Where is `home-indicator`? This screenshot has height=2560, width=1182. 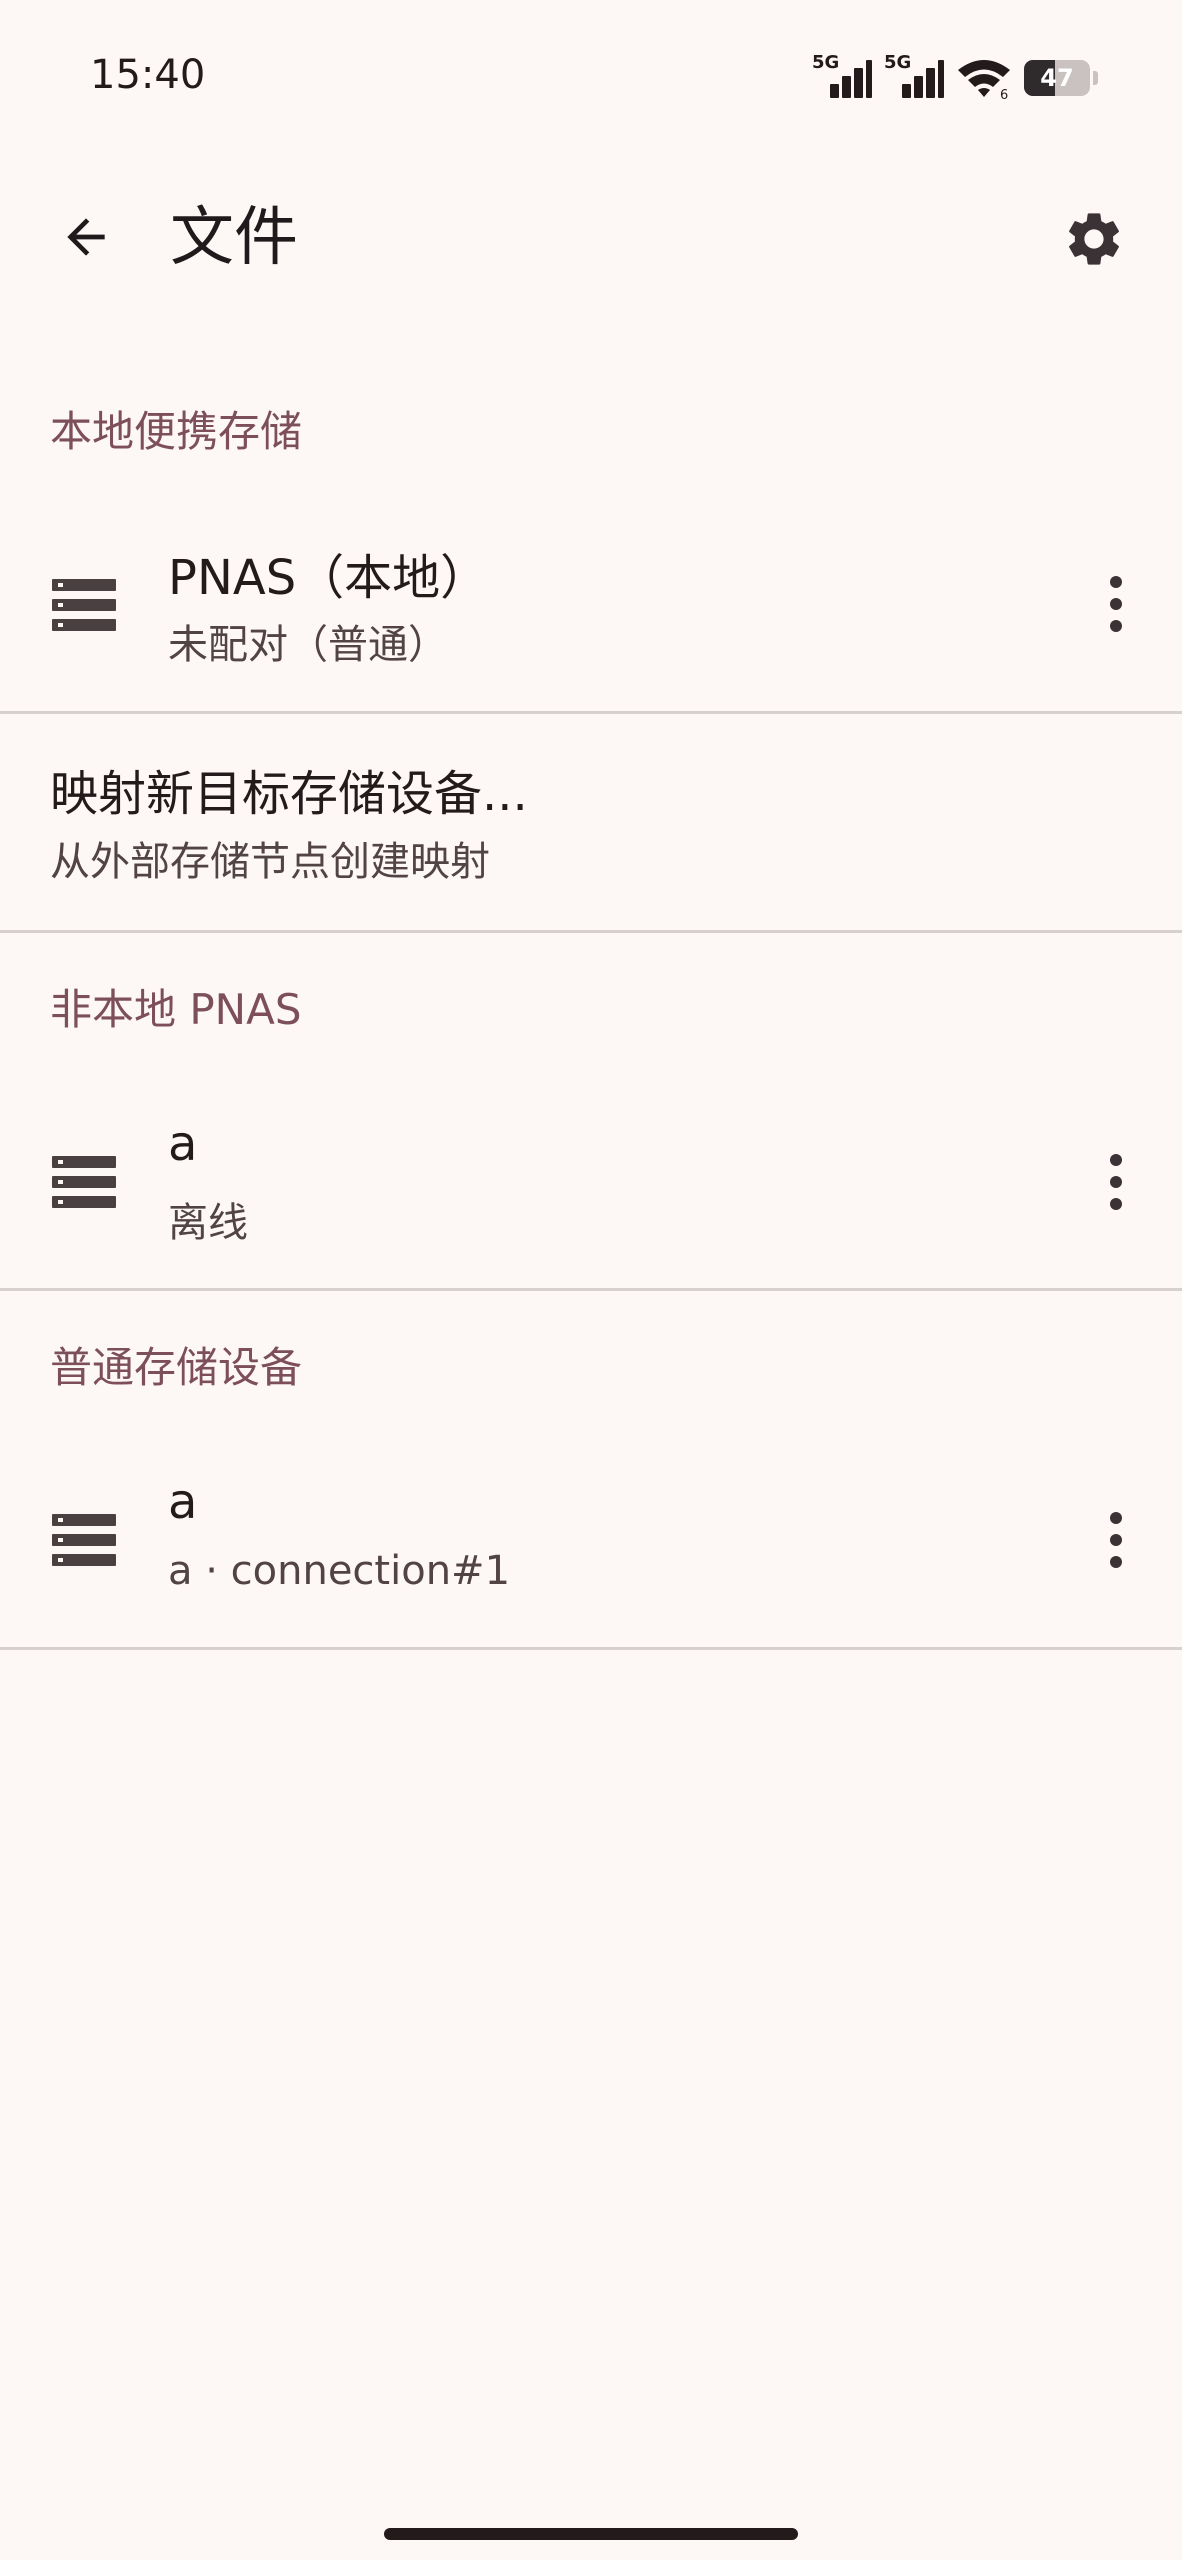
home-indicator is located at coordinates (591, 2534).